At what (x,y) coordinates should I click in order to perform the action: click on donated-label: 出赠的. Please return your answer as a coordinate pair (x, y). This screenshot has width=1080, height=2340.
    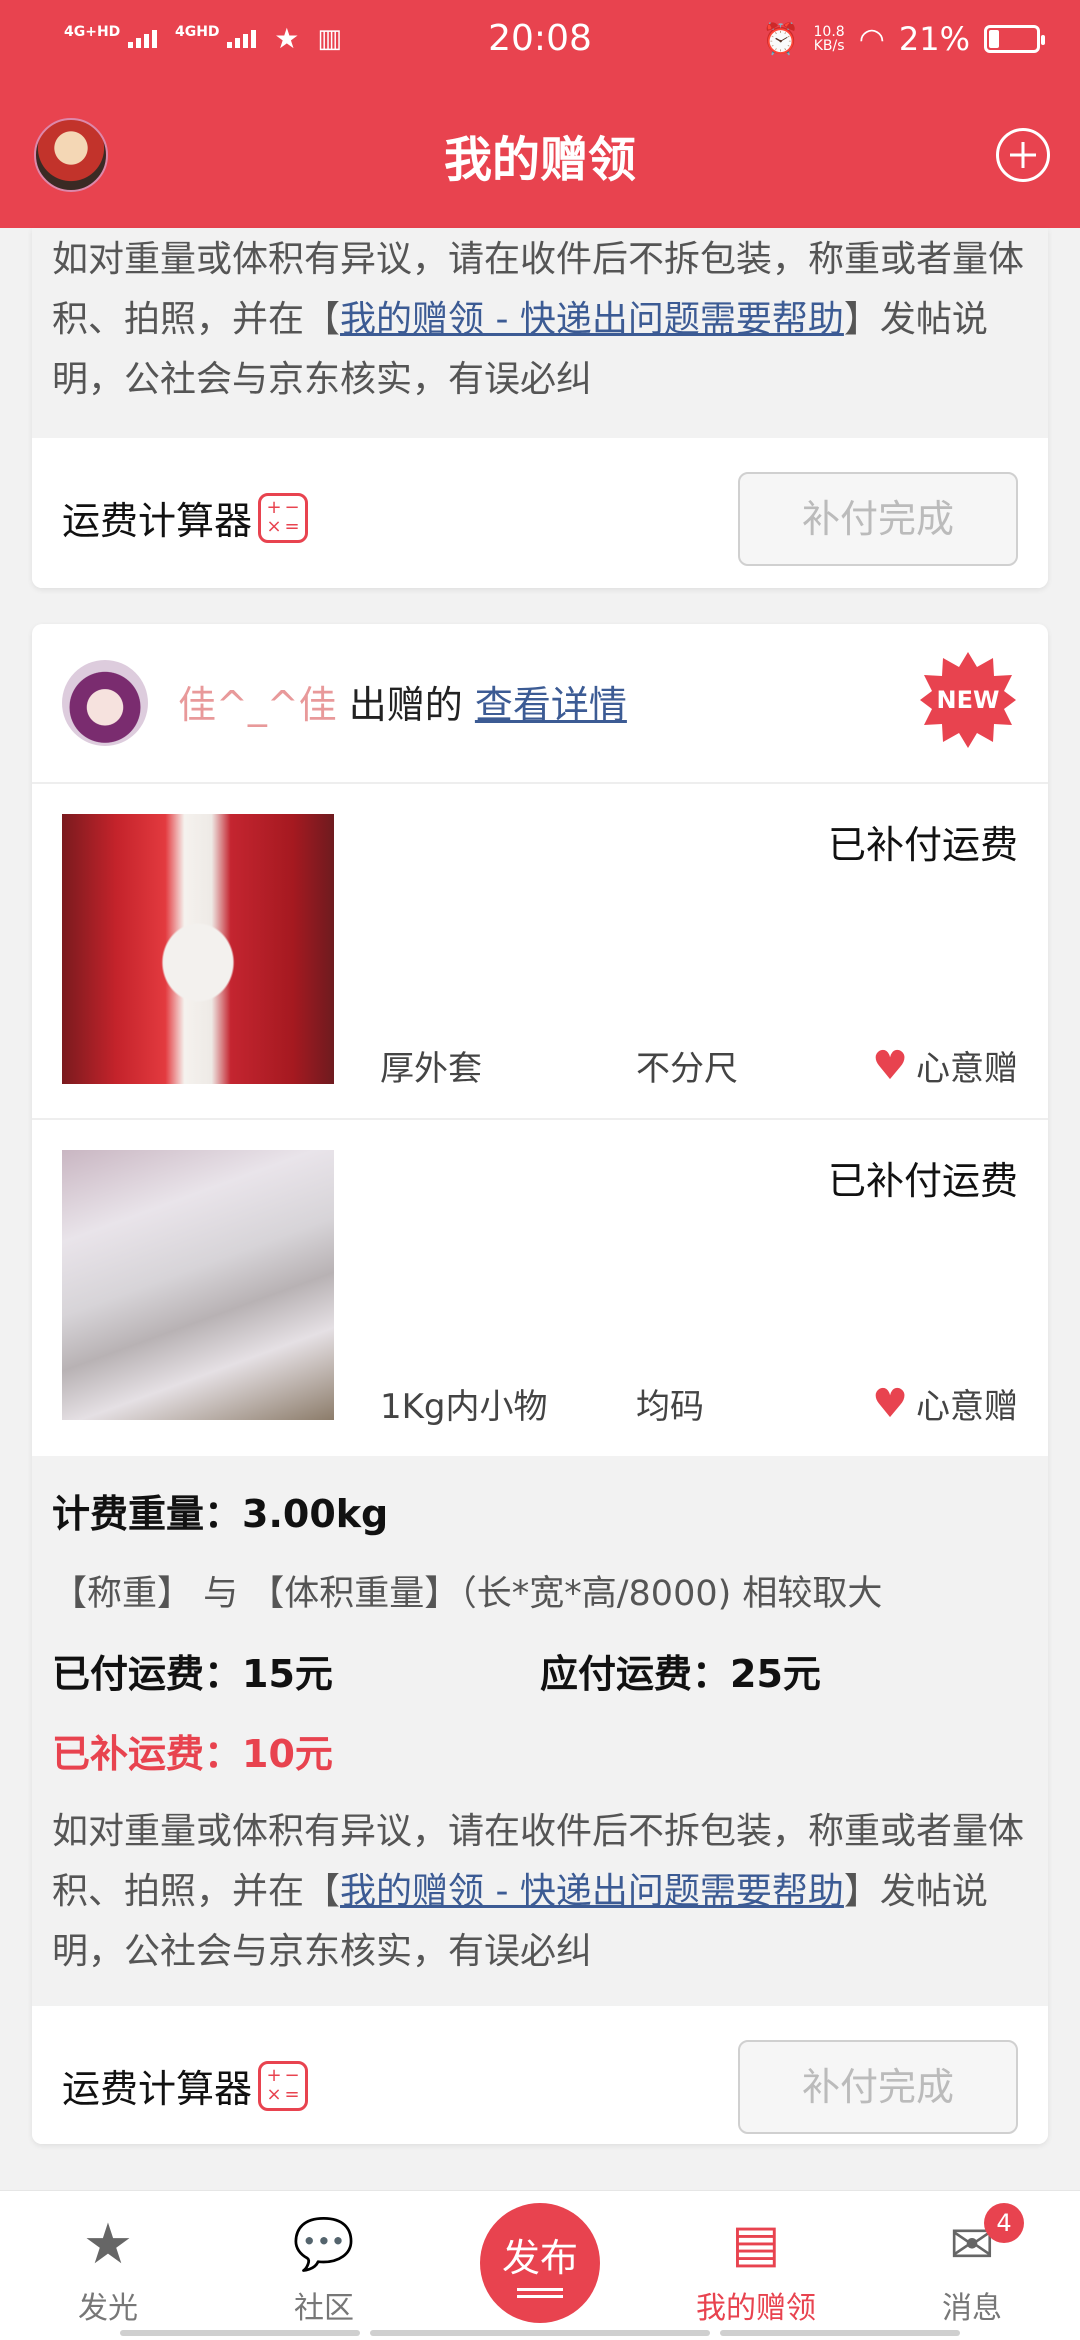
    Looking at the image, I should click on (405, 705).